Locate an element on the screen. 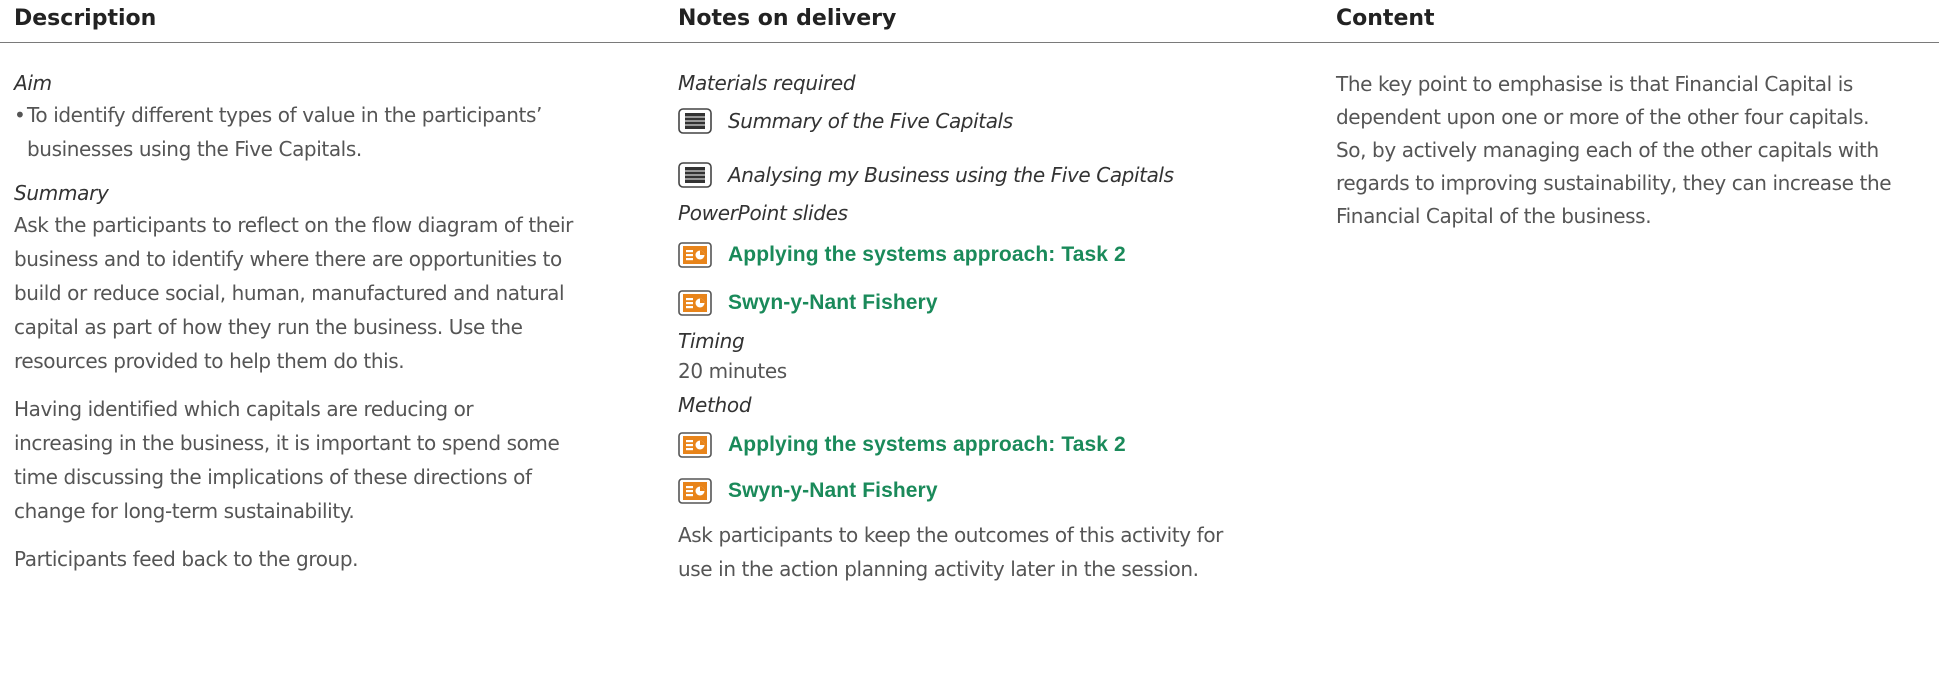  aim-label: Aim is located at coordinates (33, 83).